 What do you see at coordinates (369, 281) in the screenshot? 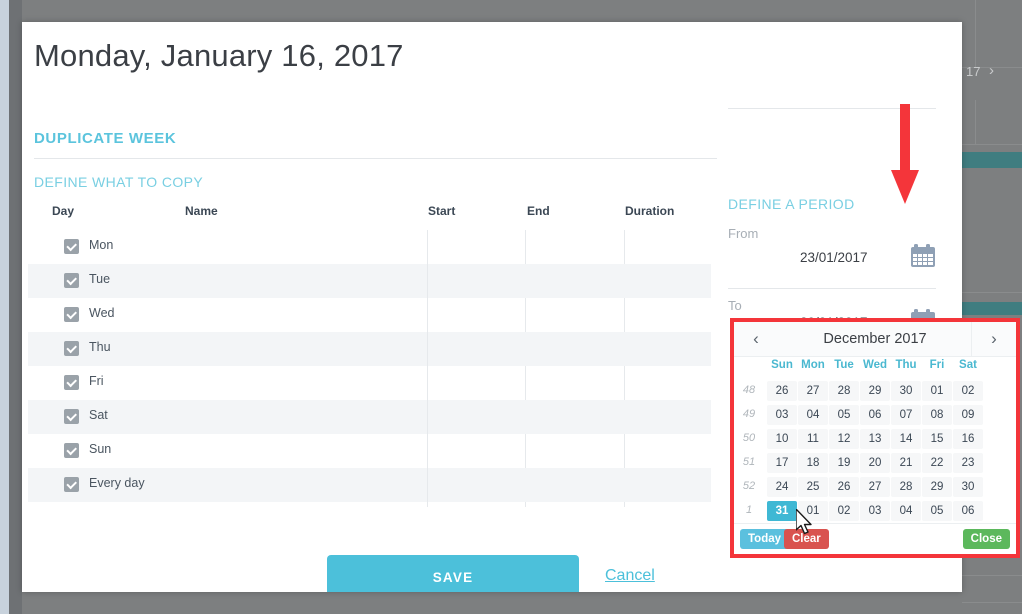
I see `table-row: Tue` at bounding box center [369, 281].